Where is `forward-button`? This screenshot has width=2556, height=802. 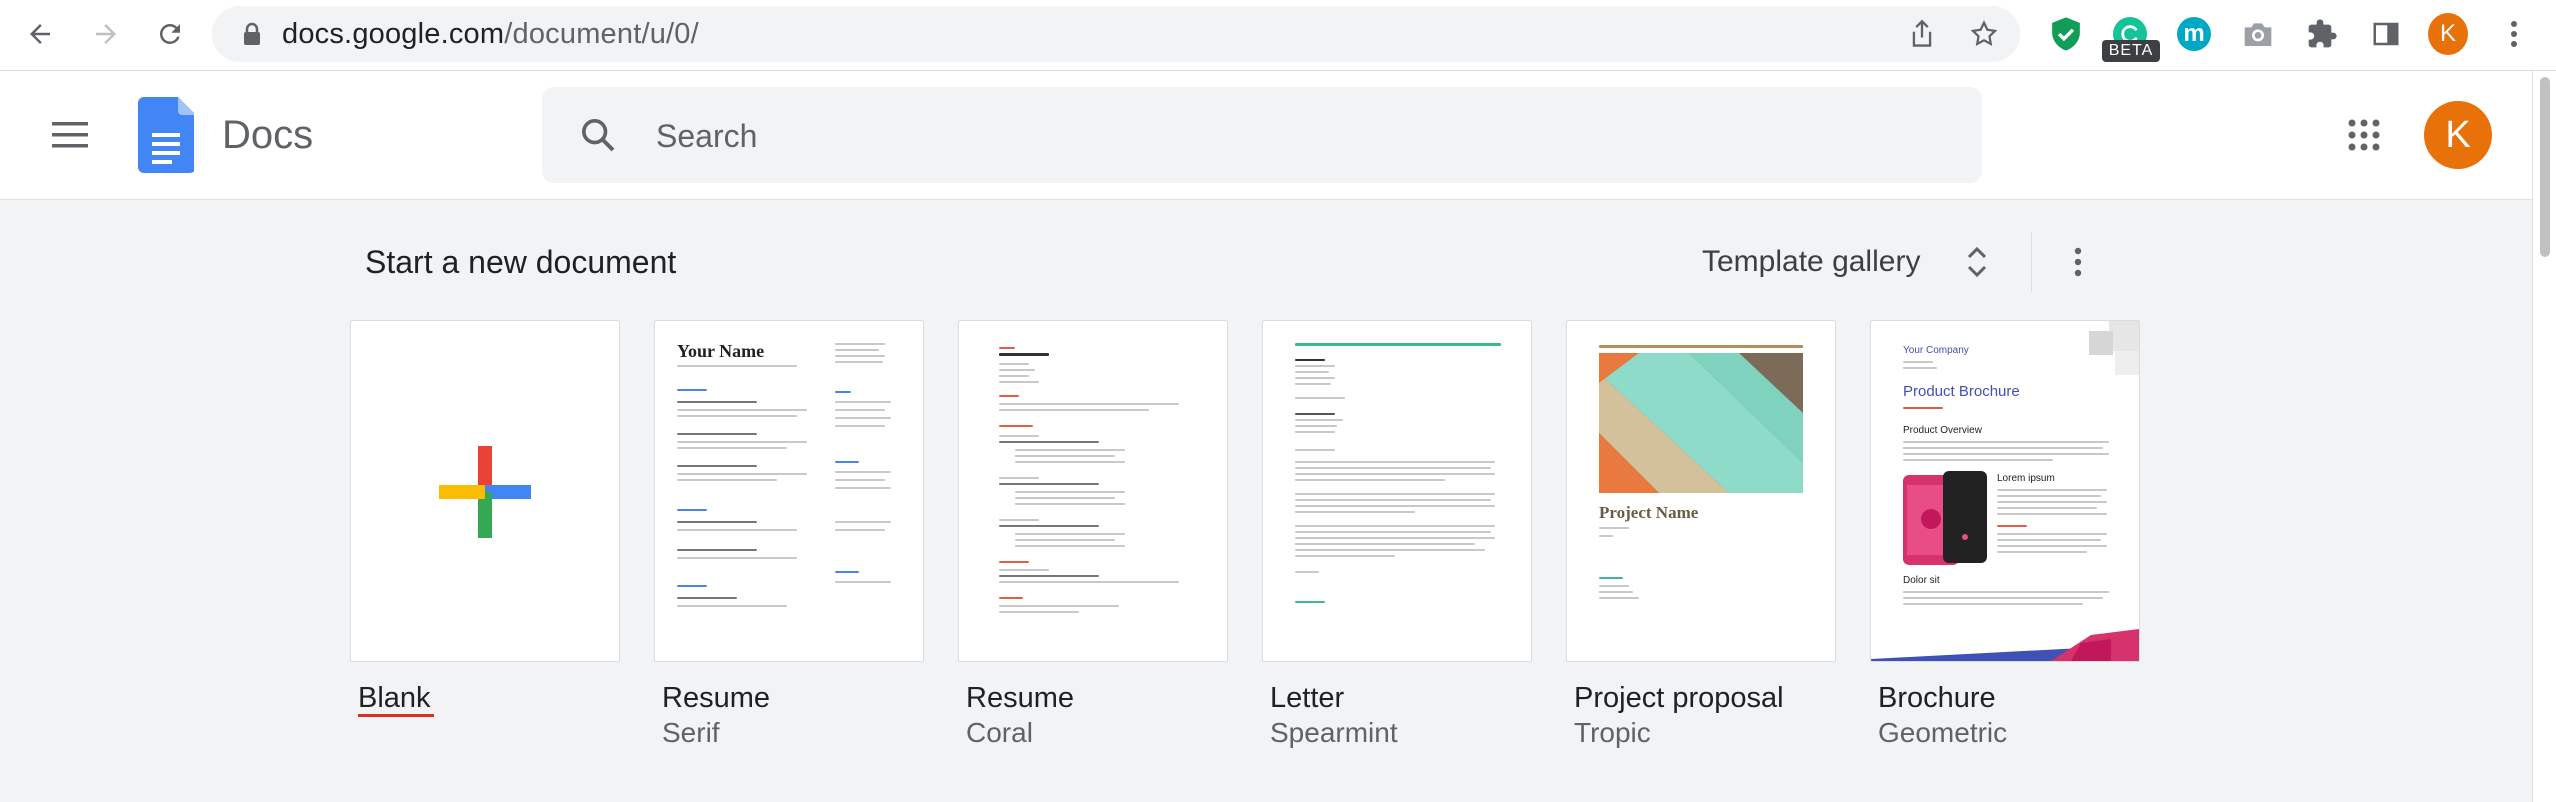
forward-button is located at coordinates (106, 34).